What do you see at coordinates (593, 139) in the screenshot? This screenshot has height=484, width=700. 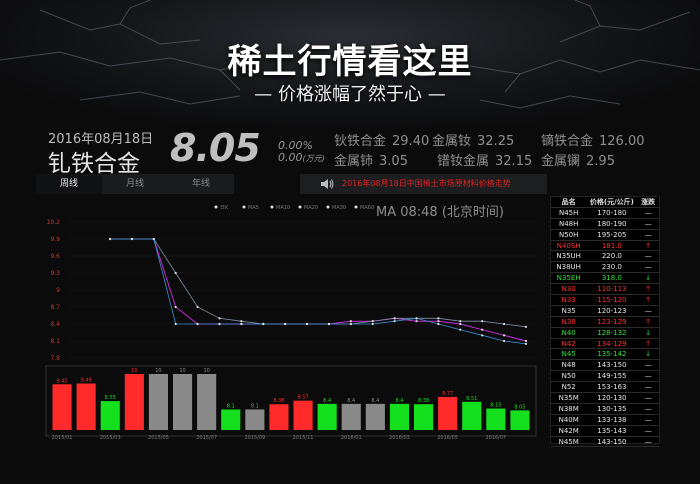 I see `related-price-item: 镝铁合金 126.00` at bounding box center [593, 139].